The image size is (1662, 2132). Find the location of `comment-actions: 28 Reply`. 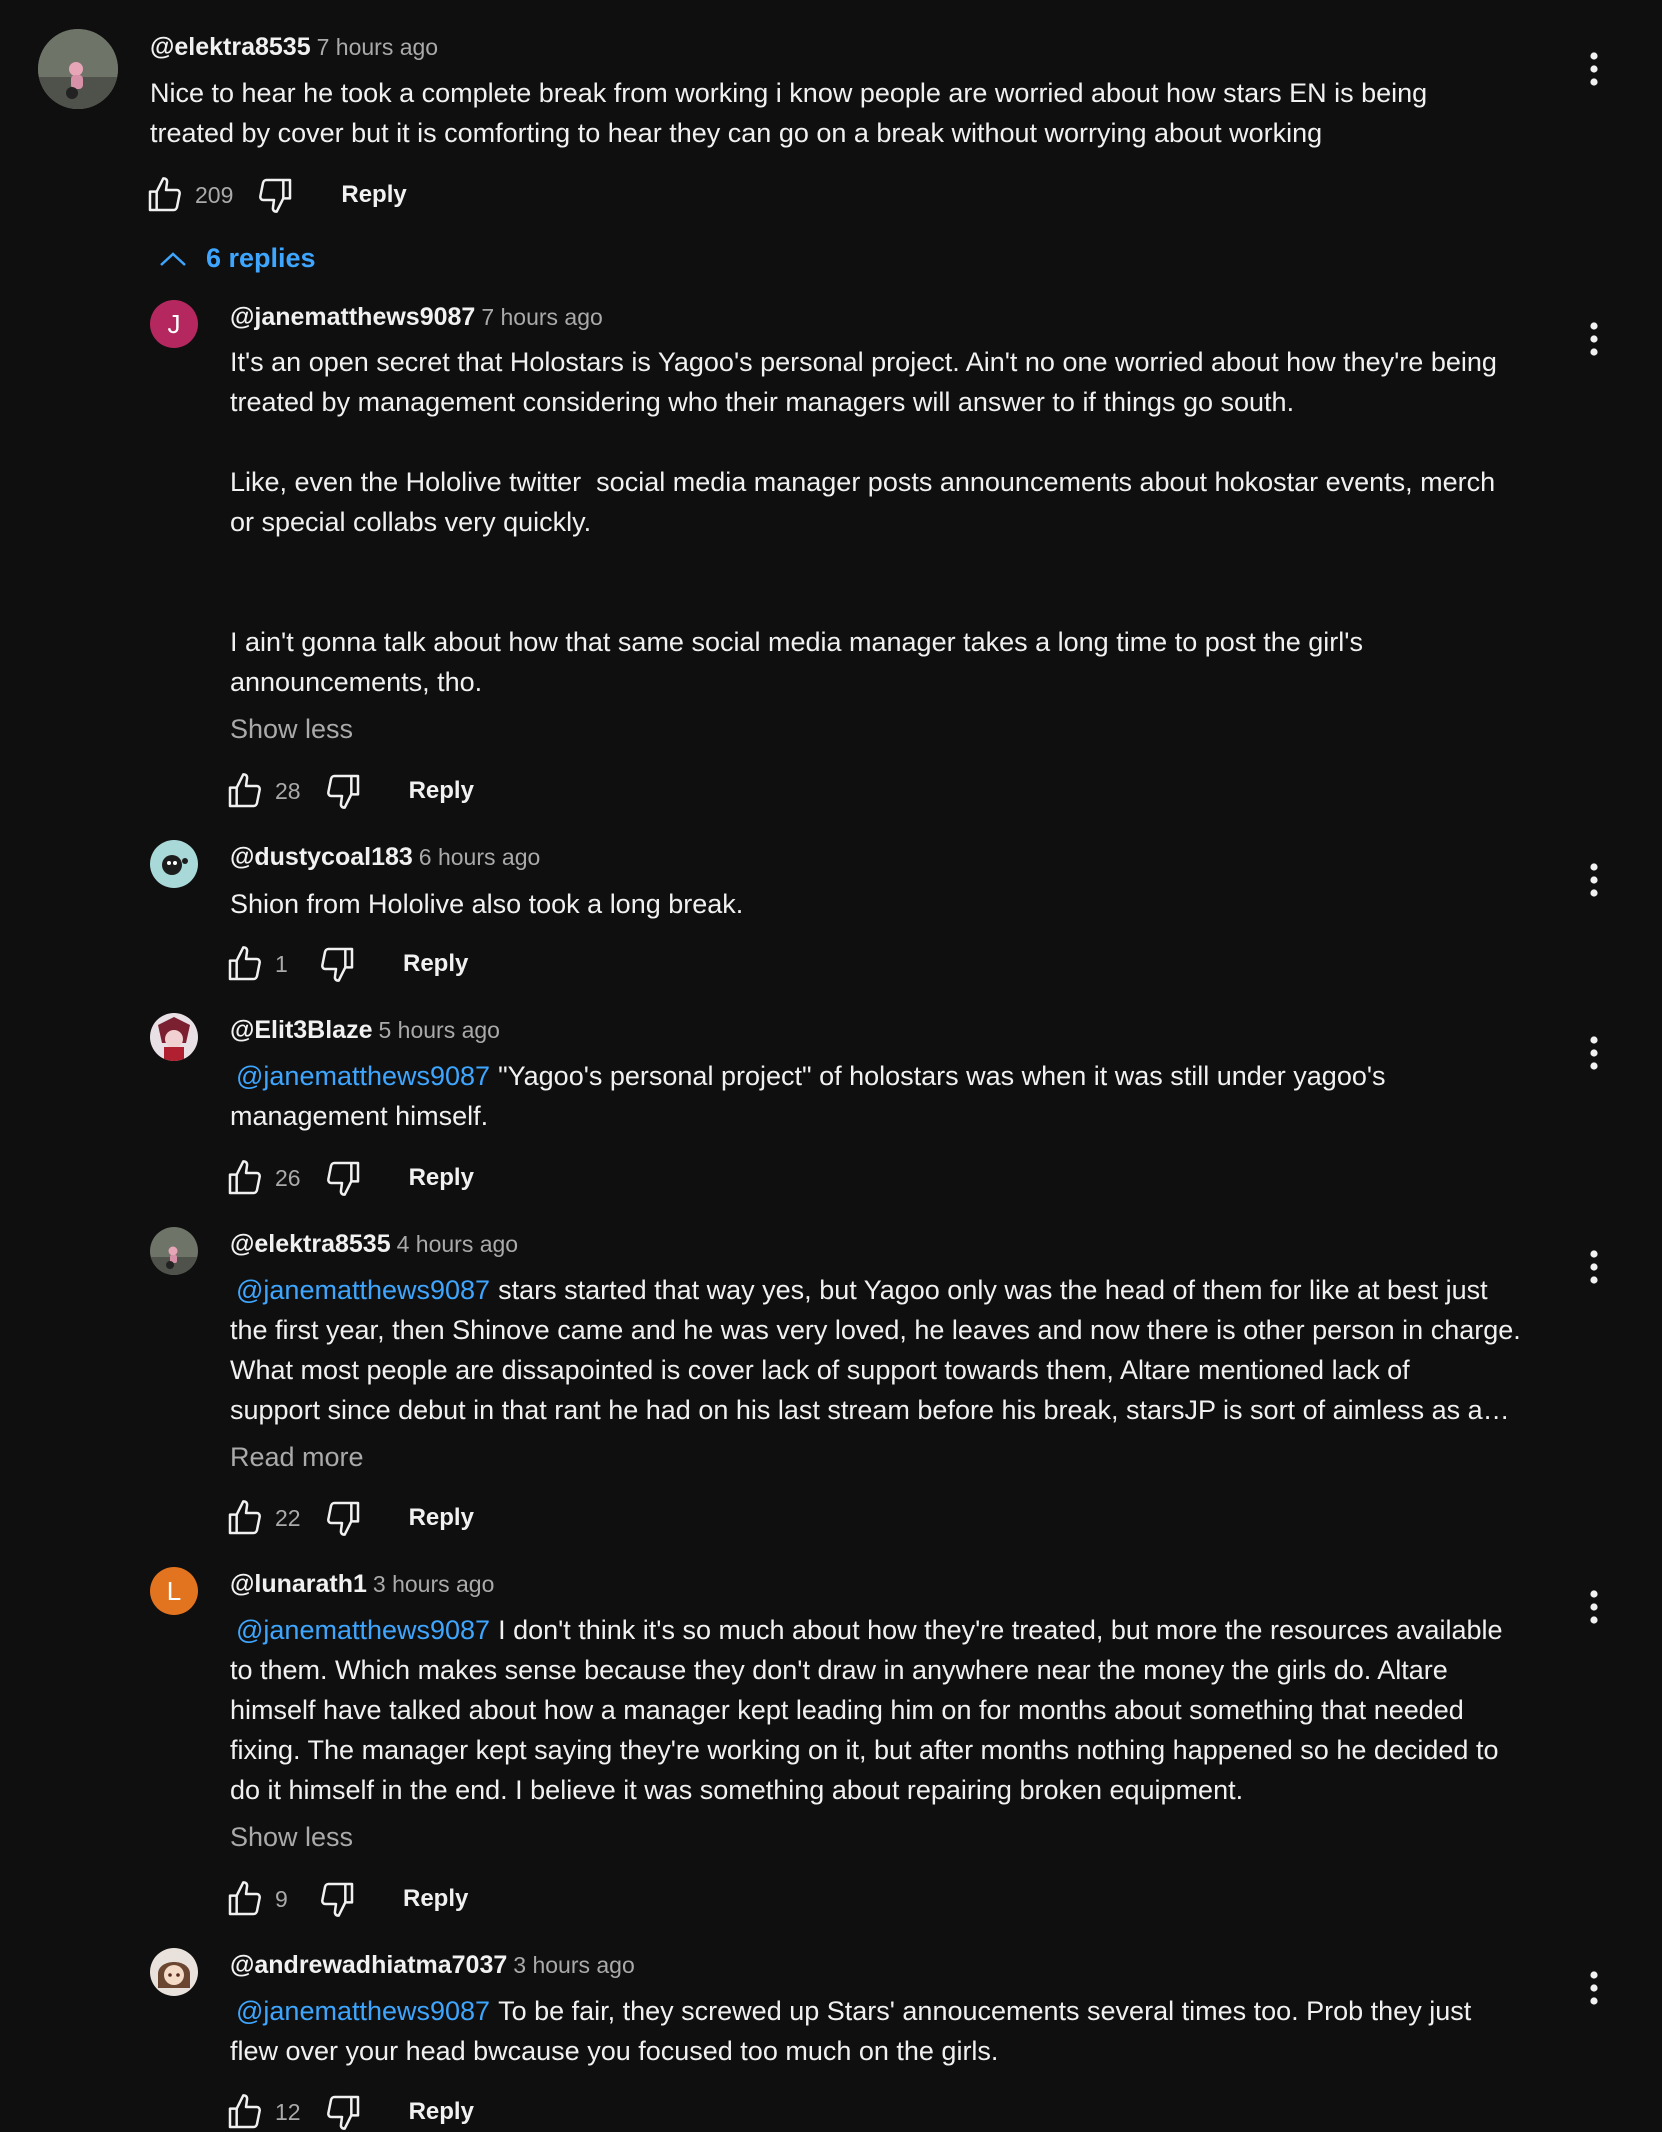

comment-actions: 28 Reply is located at coordinates (349, 791).